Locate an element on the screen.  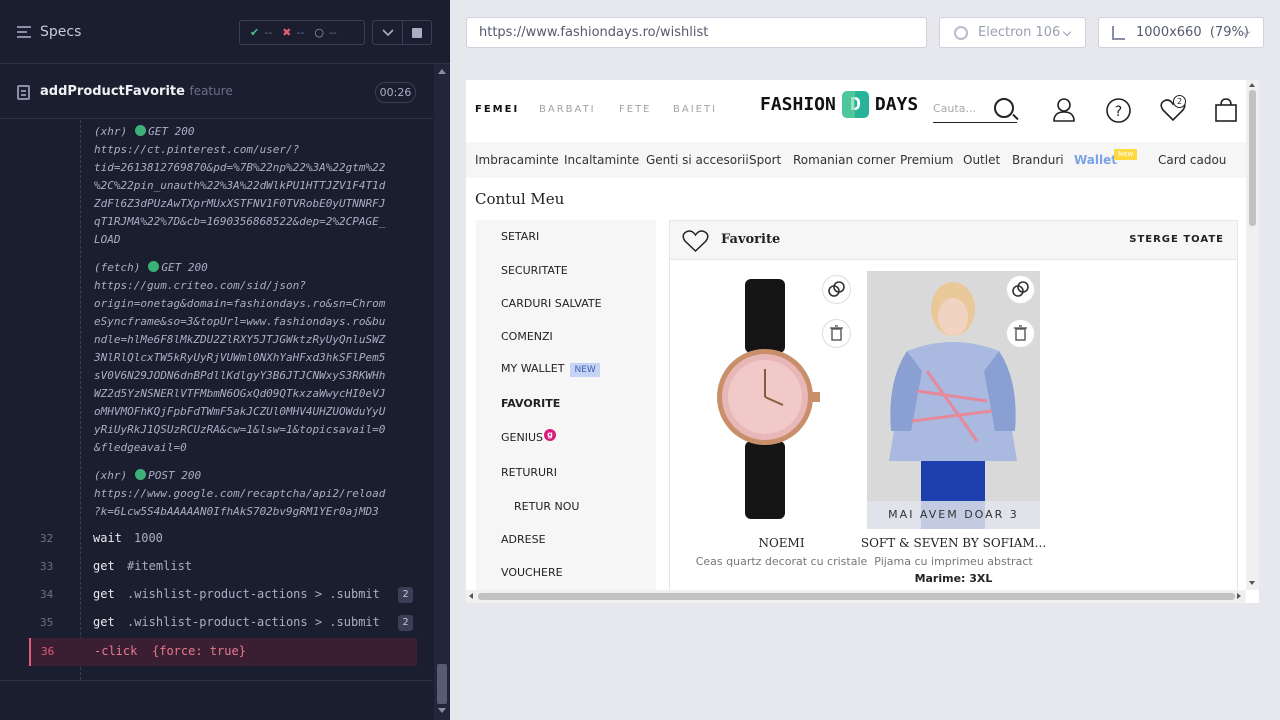
product-description: Pijama cu imprimeu abstract is located at coordinates (953, 561).